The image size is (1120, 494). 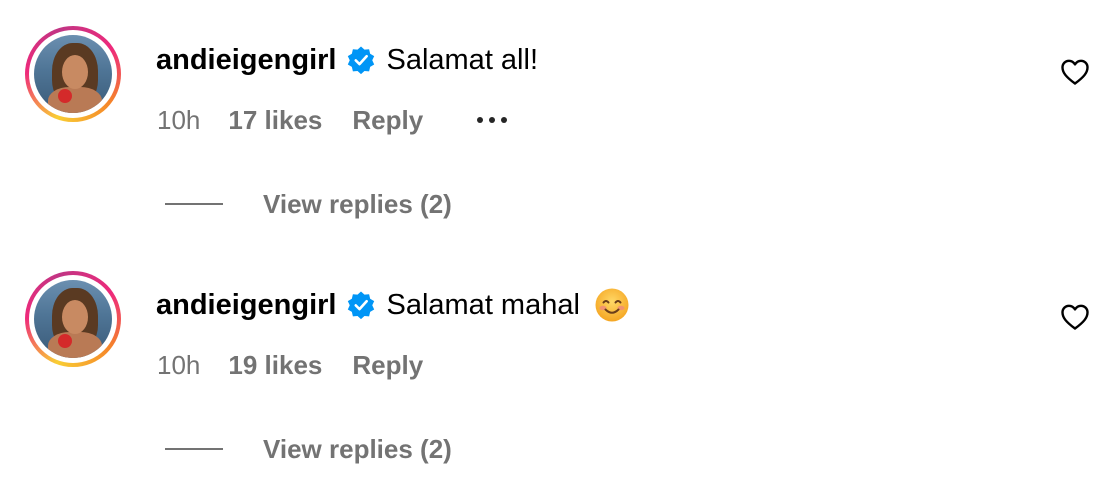 I want to click on comment-meta: 10h 19 likes Reply, so click(x=290, y=365).